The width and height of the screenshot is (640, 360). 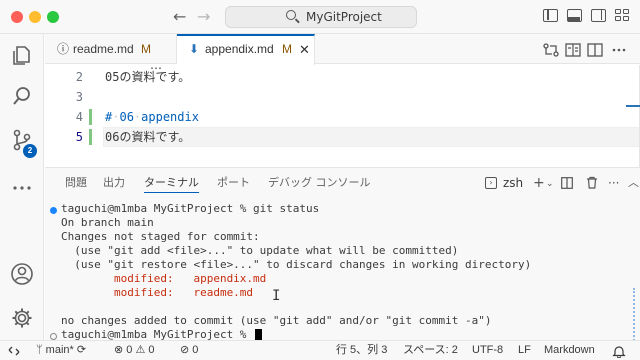 I want to click on branch-name: main*, so click(x=59, y=350).